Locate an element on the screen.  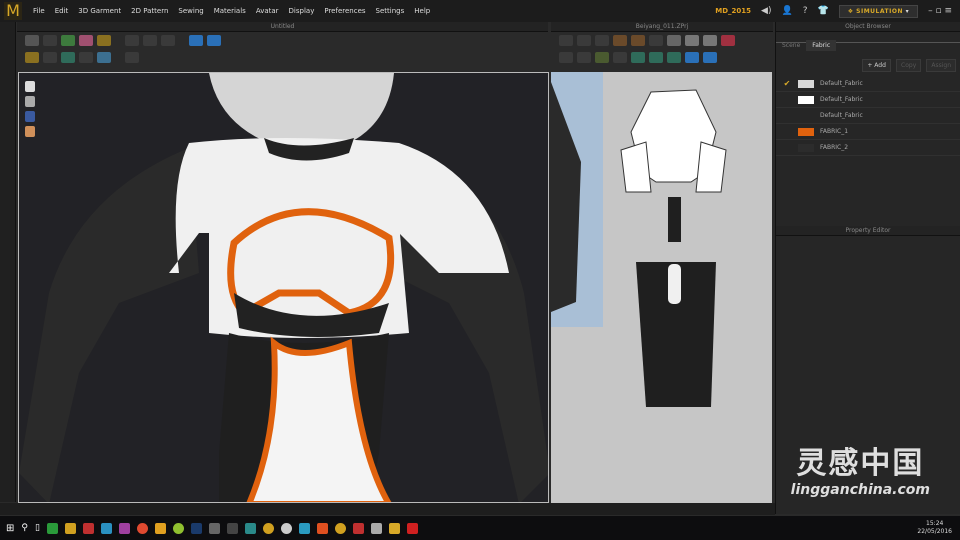
fabric-row: FABRIC_2 is located at coordinates (868, 148).